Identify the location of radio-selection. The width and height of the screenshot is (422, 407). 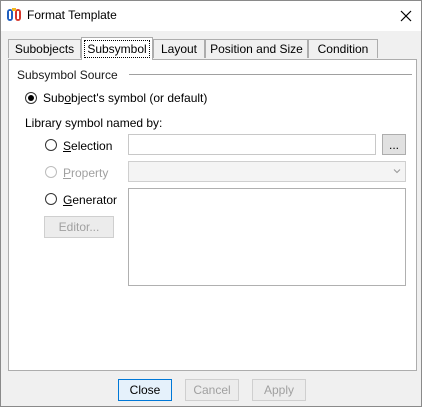
(51, 145).